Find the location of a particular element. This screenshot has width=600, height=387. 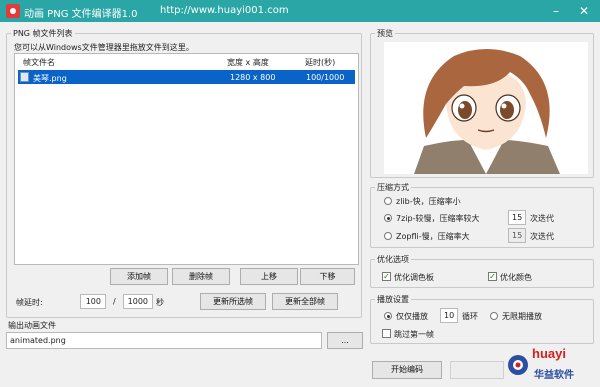

play-only-radio is located at coordinates (388, 316).